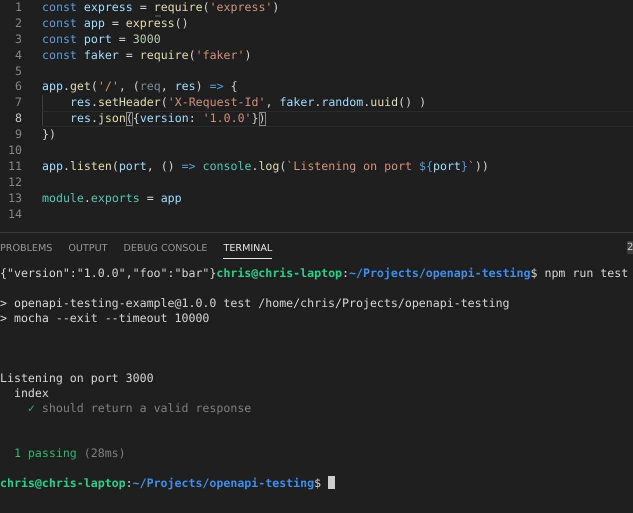 This screenshot has width=633, height=513. Describe the element at coordinates (241, 8) in the screenshot. I see `code-token: 'express'` at that location.